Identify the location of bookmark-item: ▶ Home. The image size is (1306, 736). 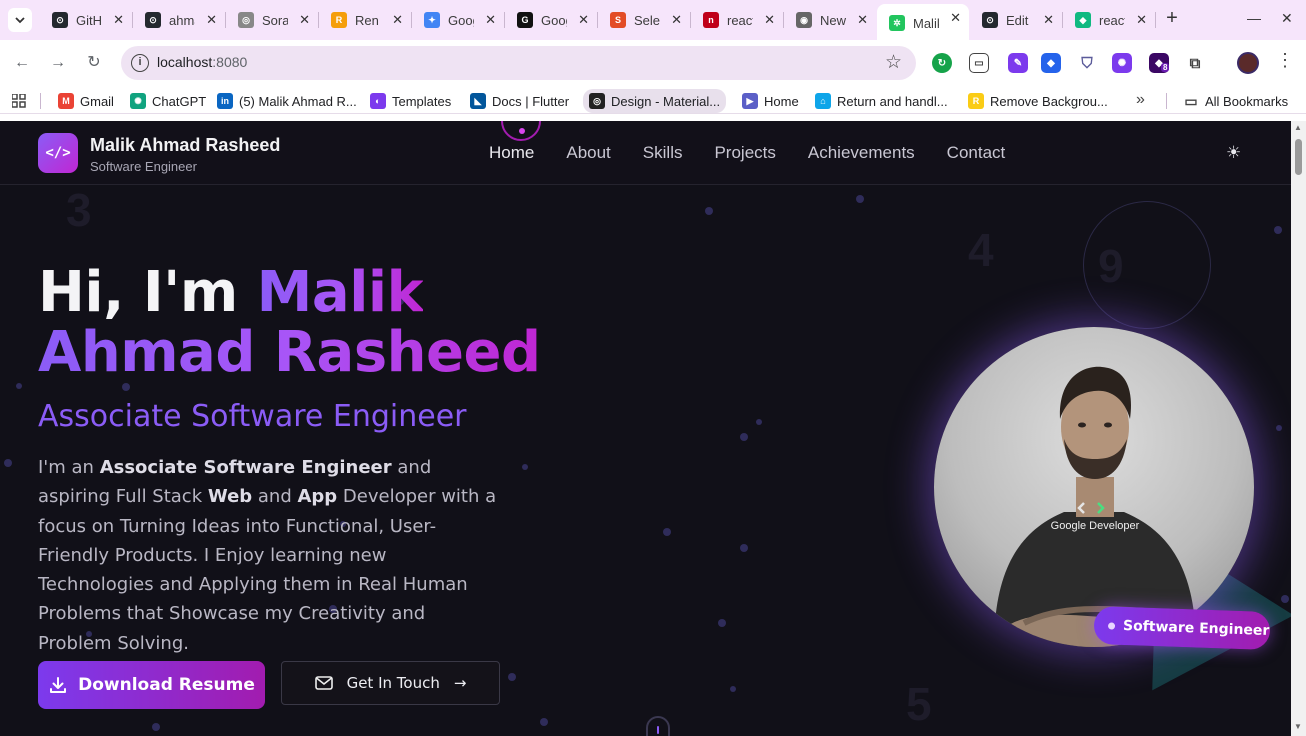
(770, 101).